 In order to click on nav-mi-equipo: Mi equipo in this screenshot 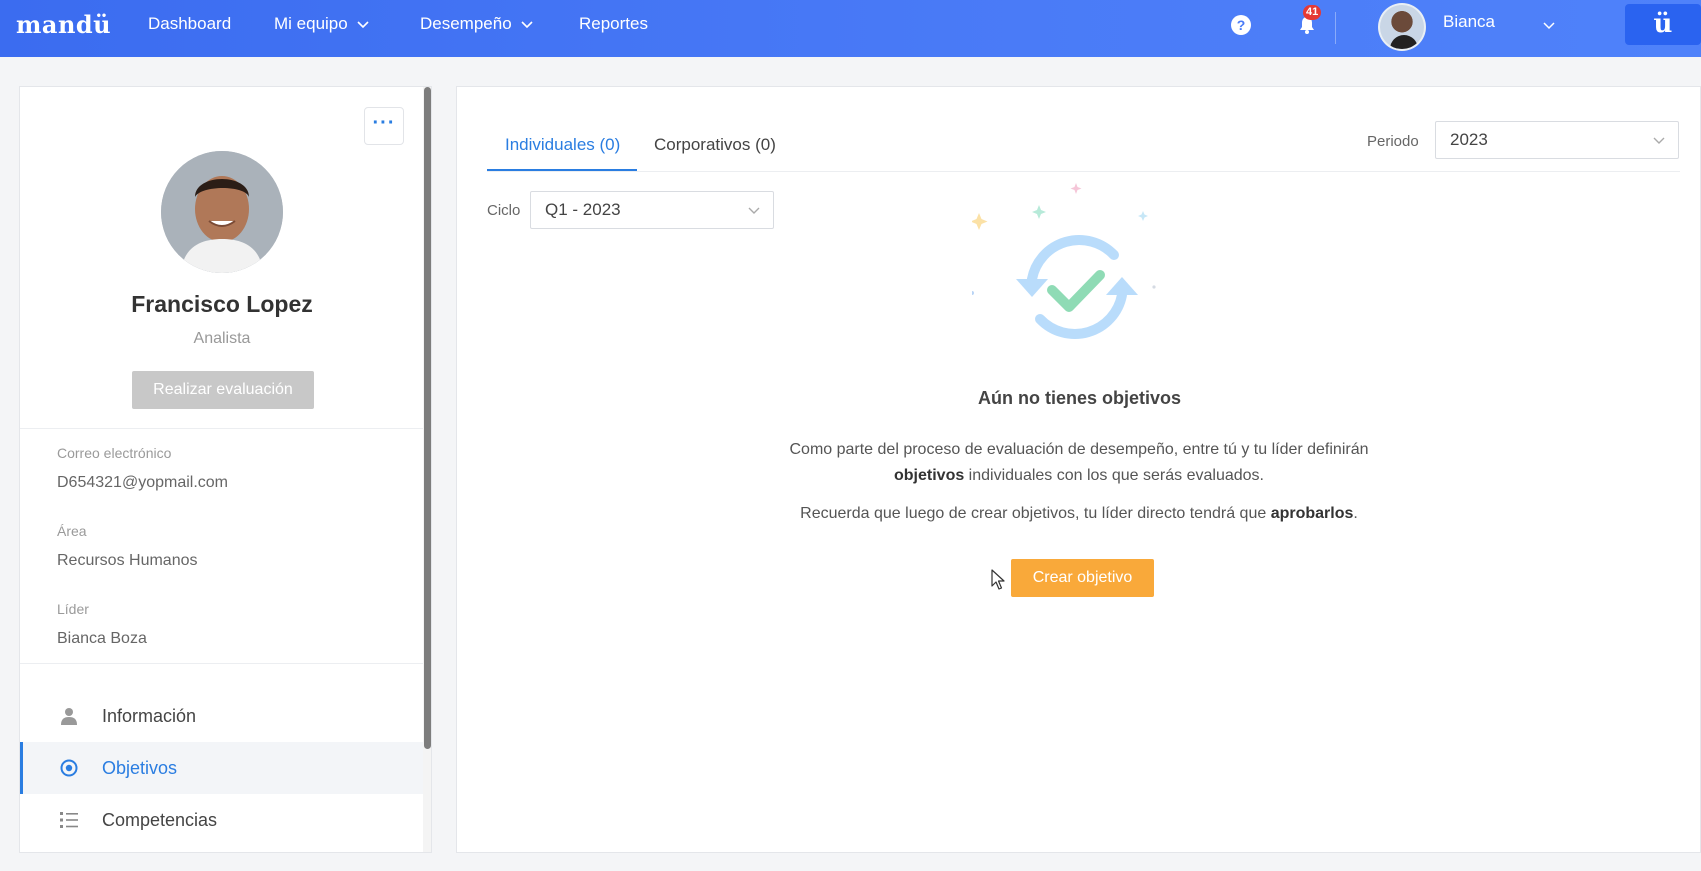, I will do `click(322, 24)`.